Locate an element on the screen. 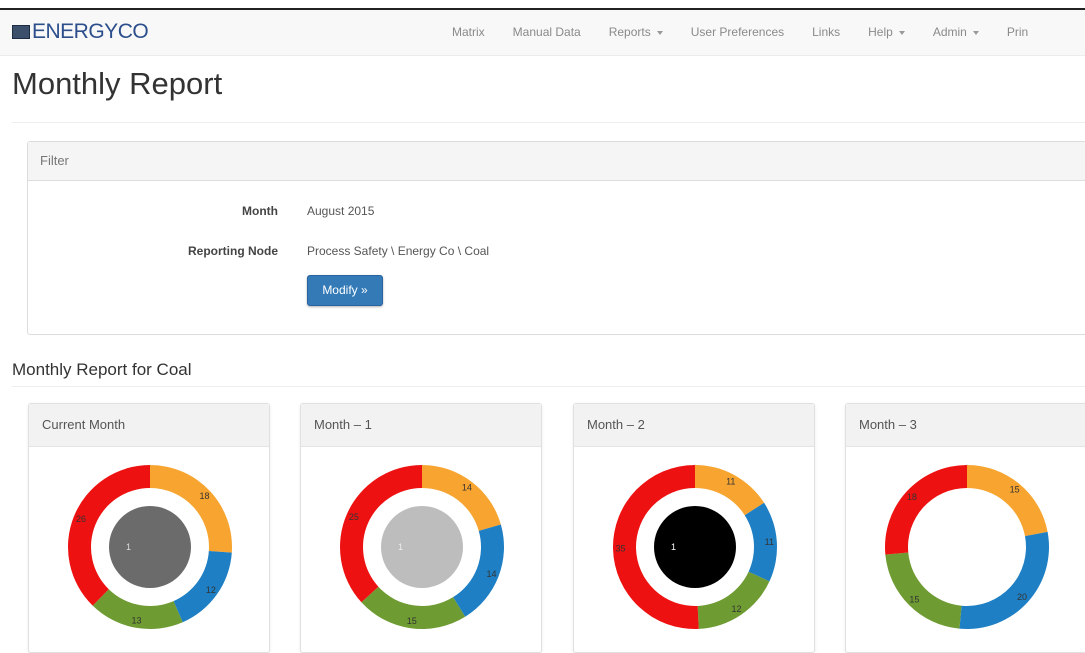 This screenshot has width=1085, height=653. nav-item-reports: Reports is located at coordinates (636, 32).